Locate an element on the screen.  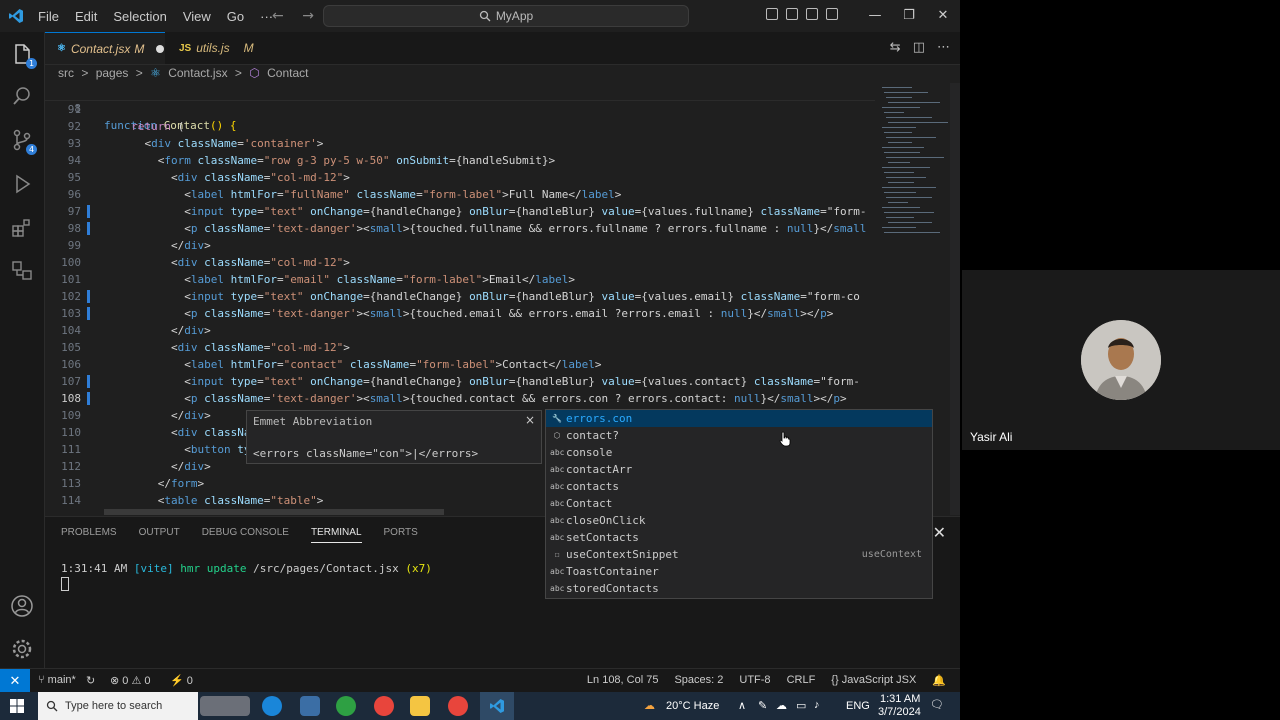
menu-go: Go is located at coordinates (235, 16).